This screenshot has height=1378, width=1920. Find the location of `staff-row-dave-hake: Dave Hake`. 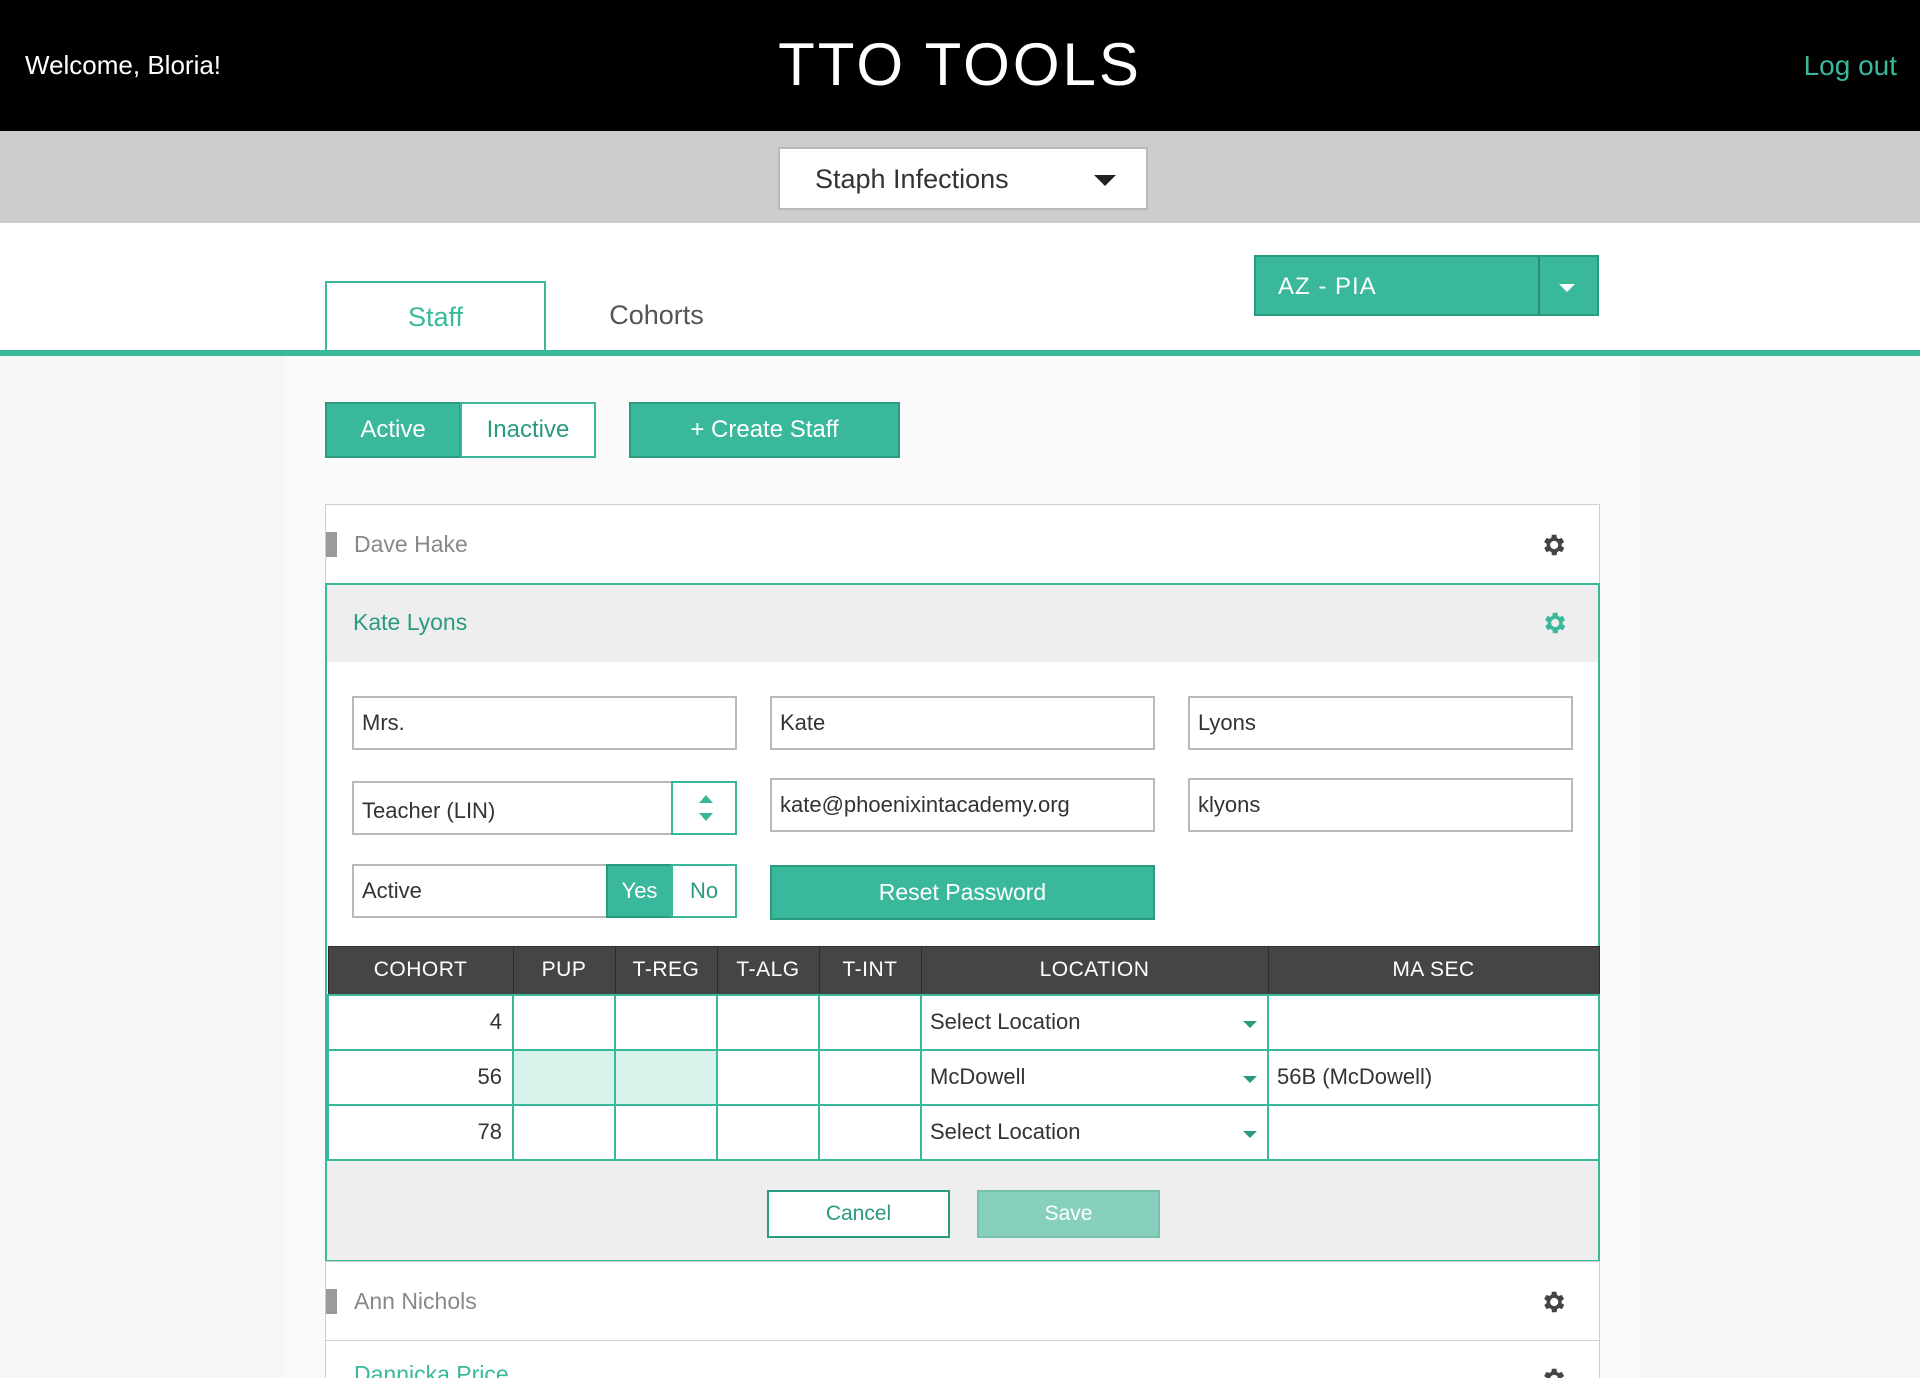

staff-row-dave-hake: Dave Hake is located at coordinates (962, 544).